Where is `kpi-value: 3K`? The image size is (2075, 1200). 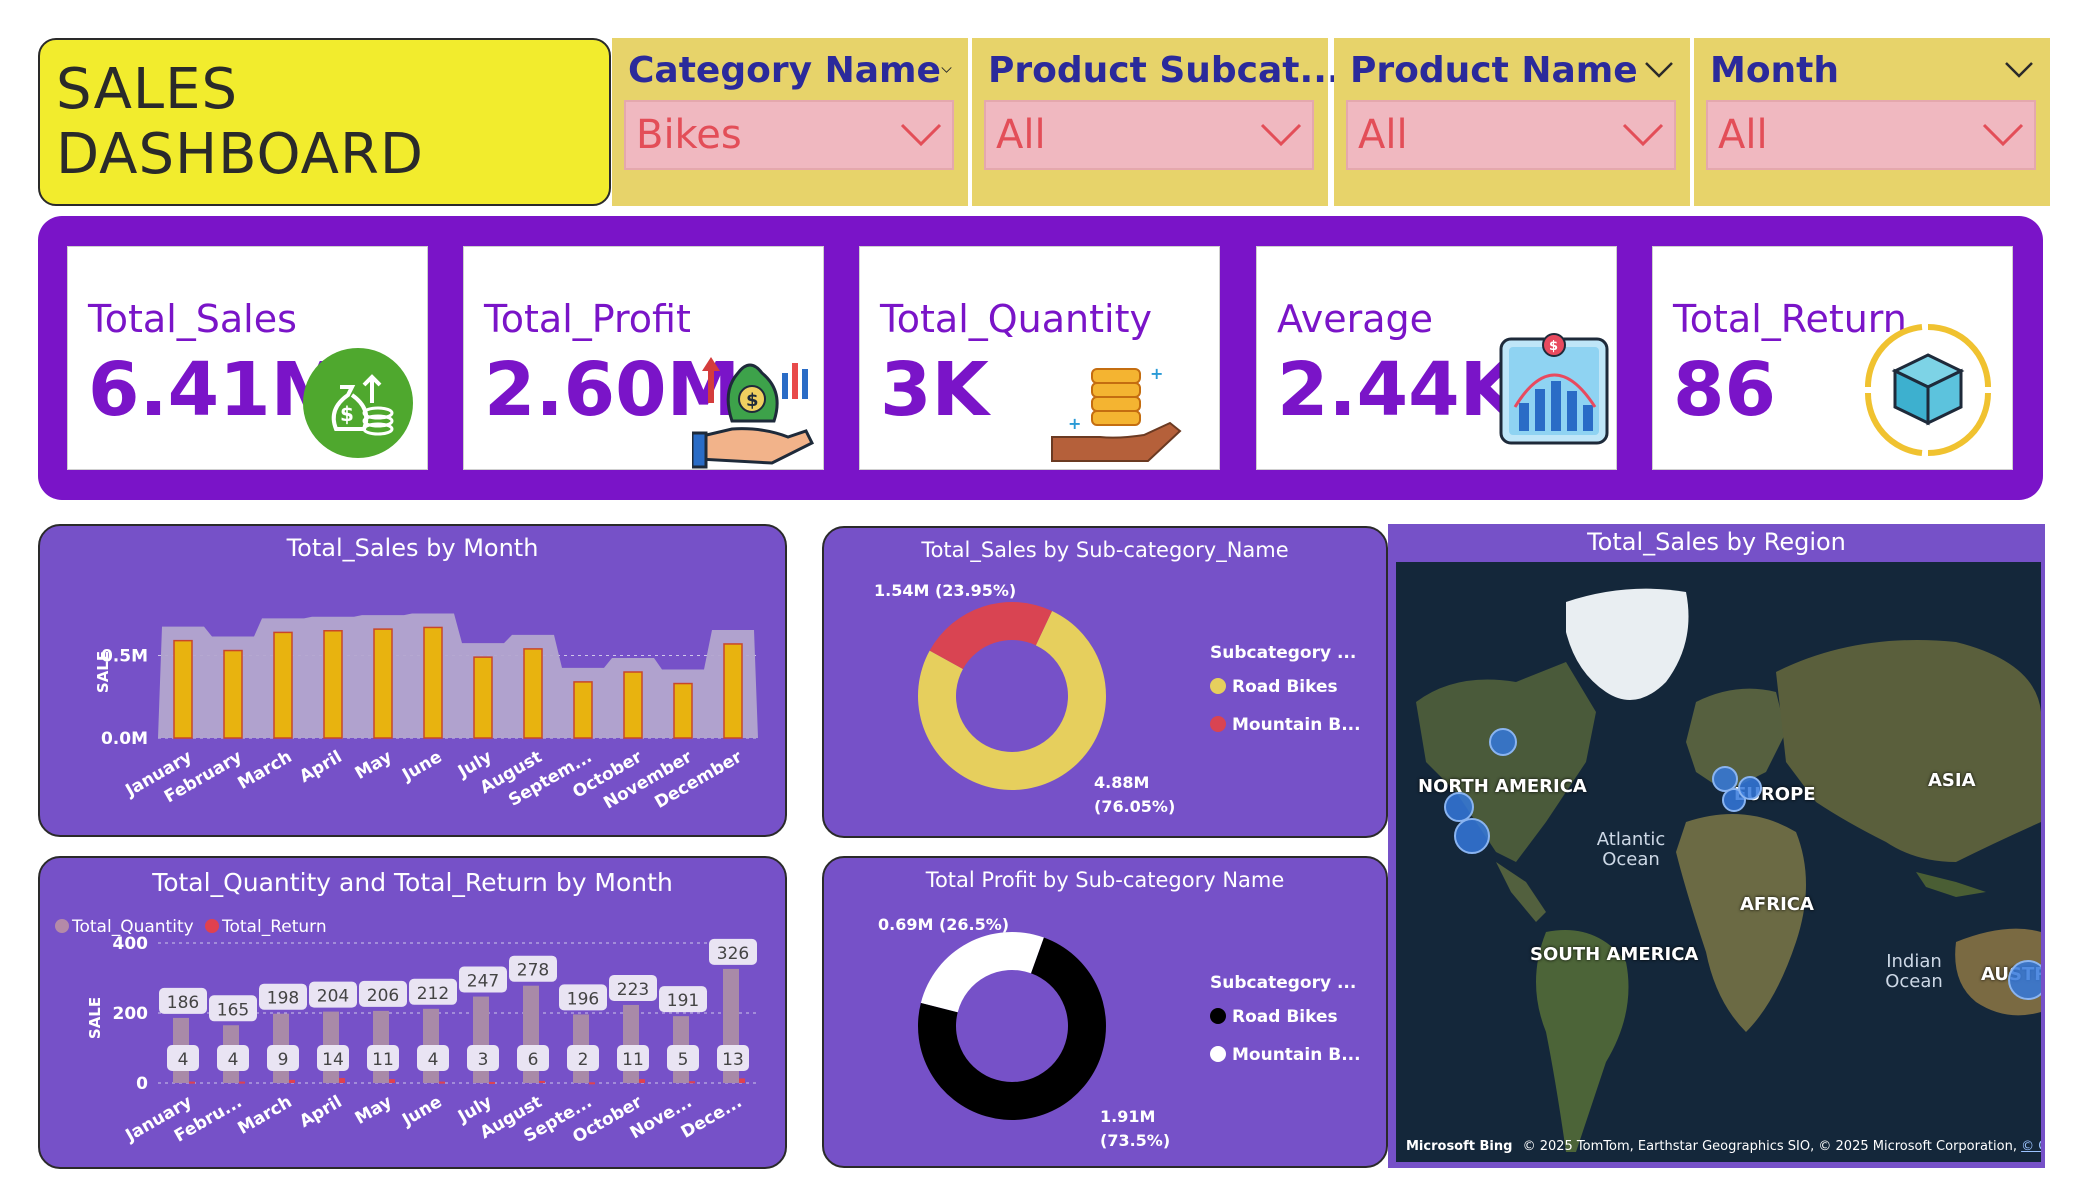 kpi-value: 3K is located at coordinates (934, 390).